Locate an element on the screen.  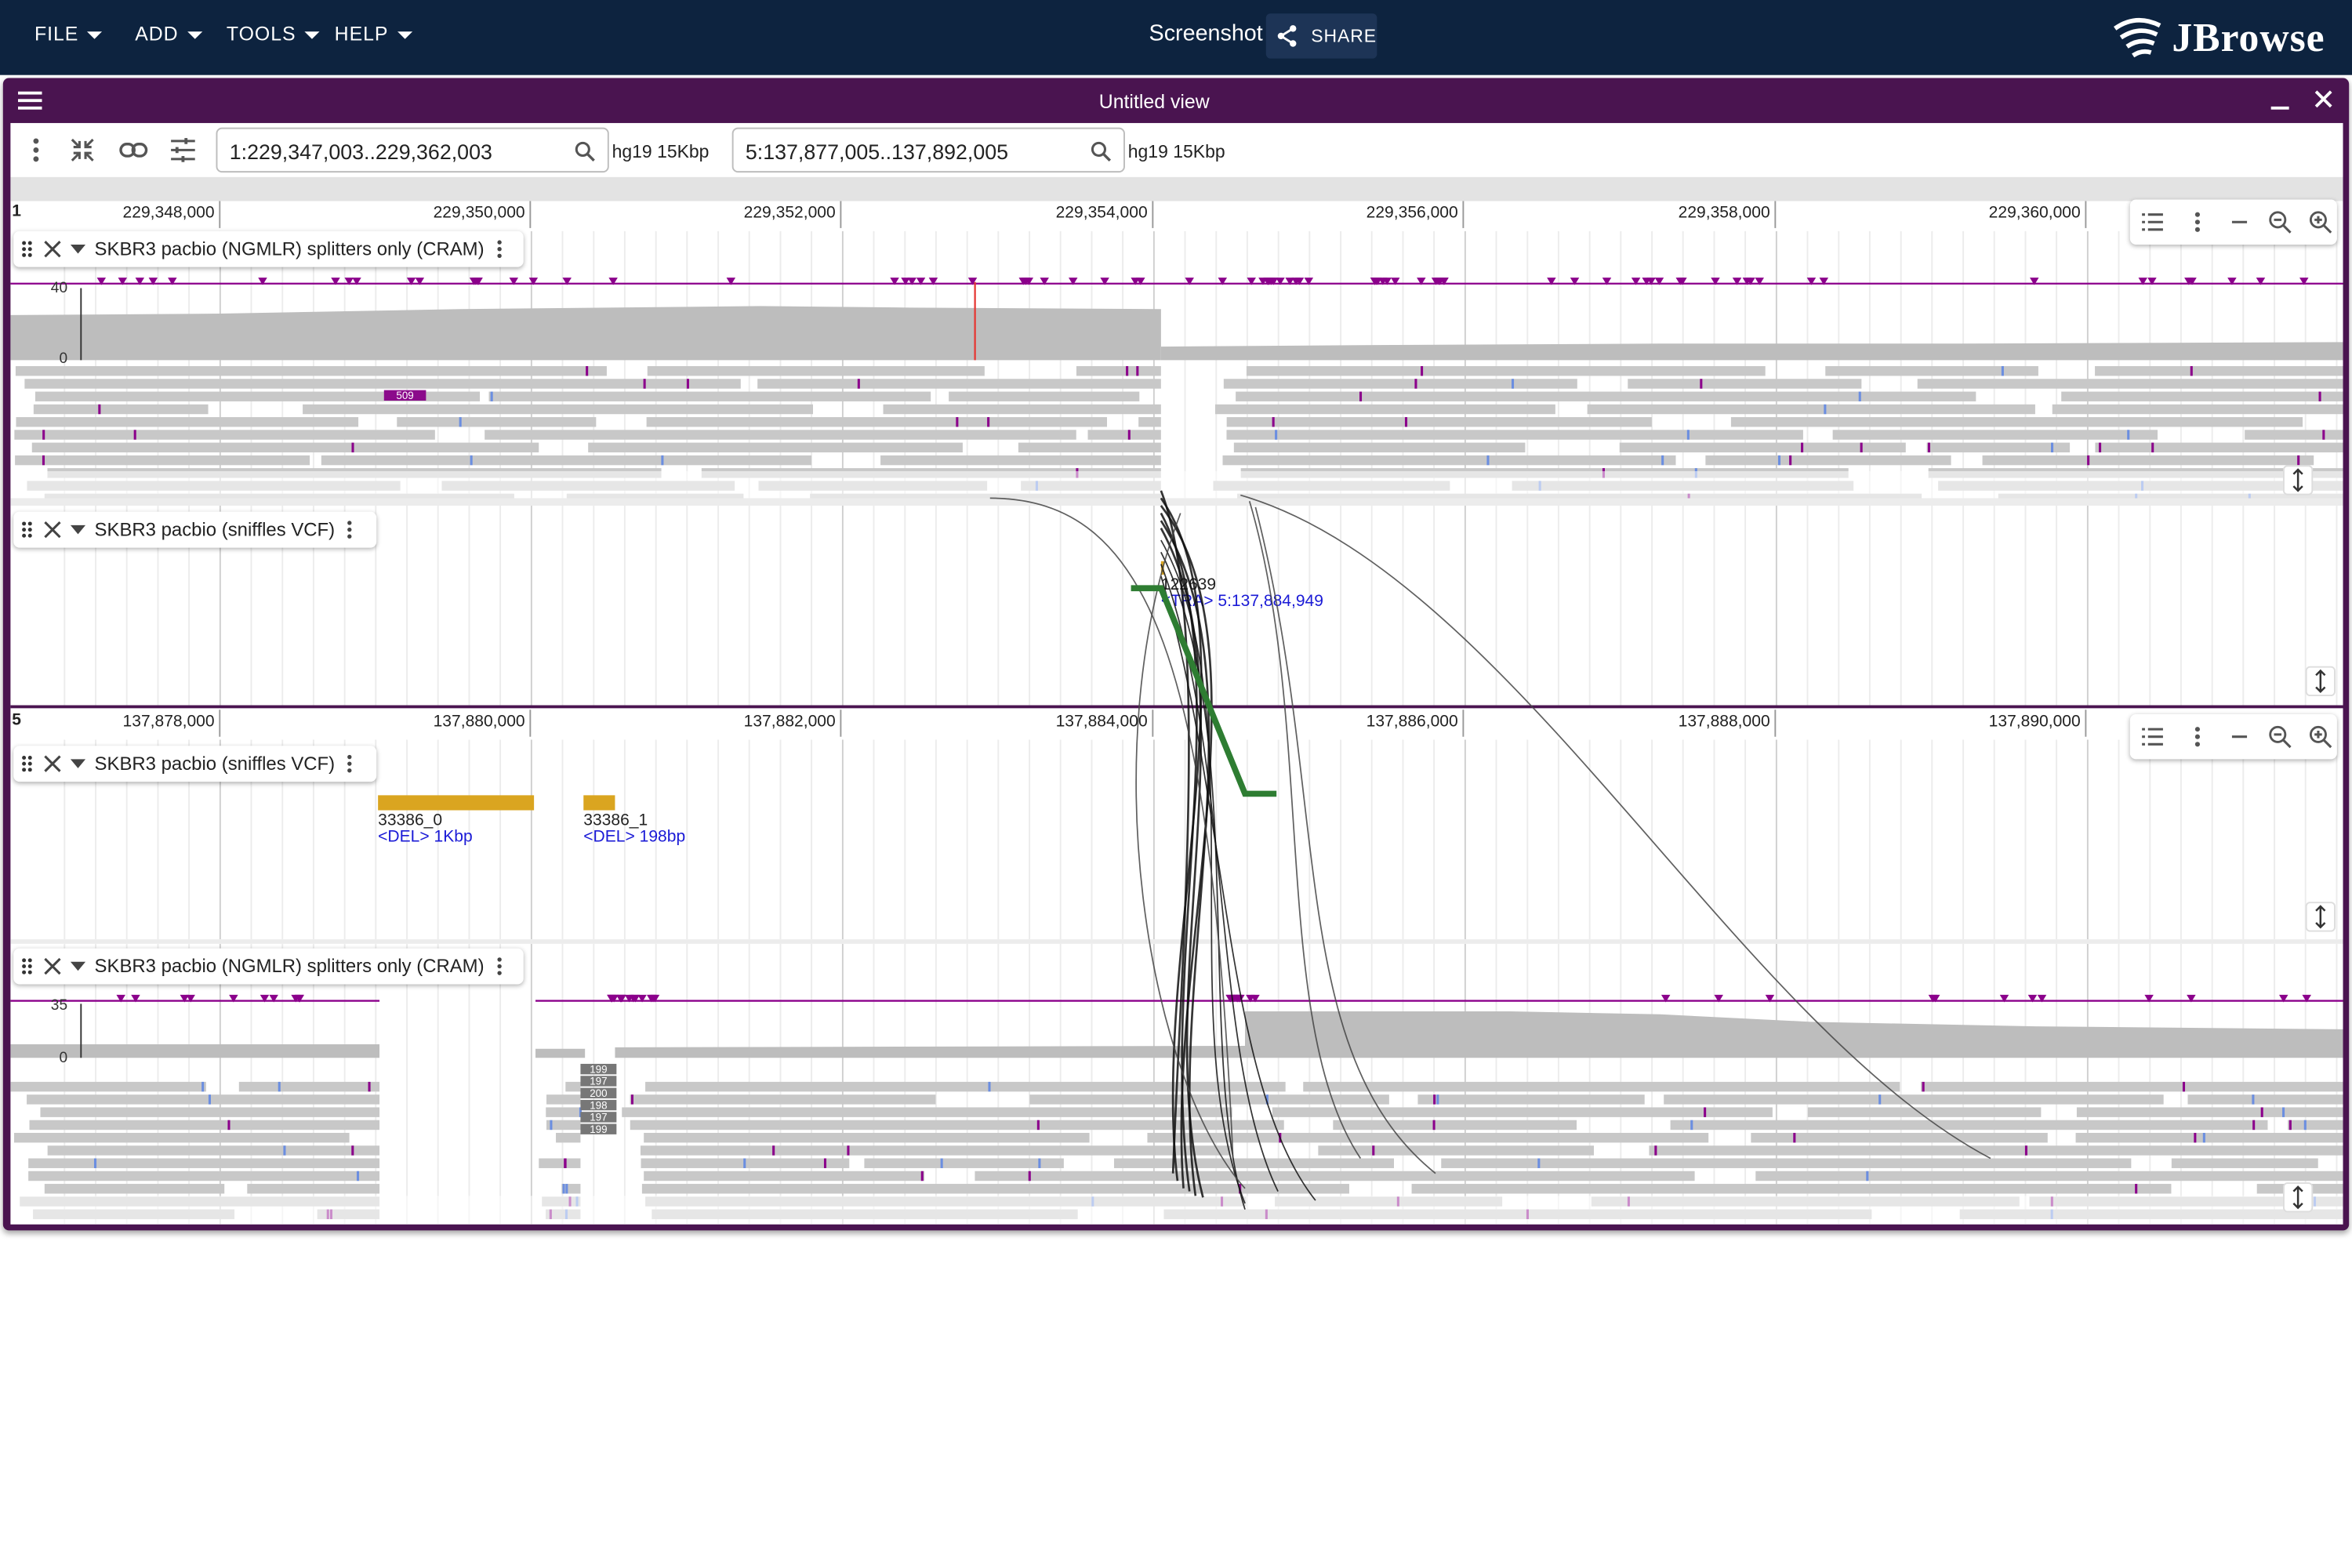
translocation-feature is located at coordinates (1162, 568).